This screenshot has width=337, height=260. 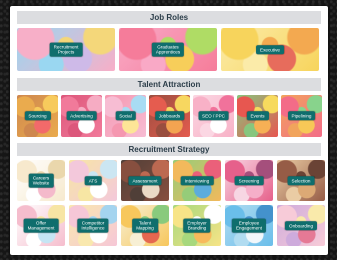 I want to click on tile-onboarding: Onboarding, so click(x=301, y=225).